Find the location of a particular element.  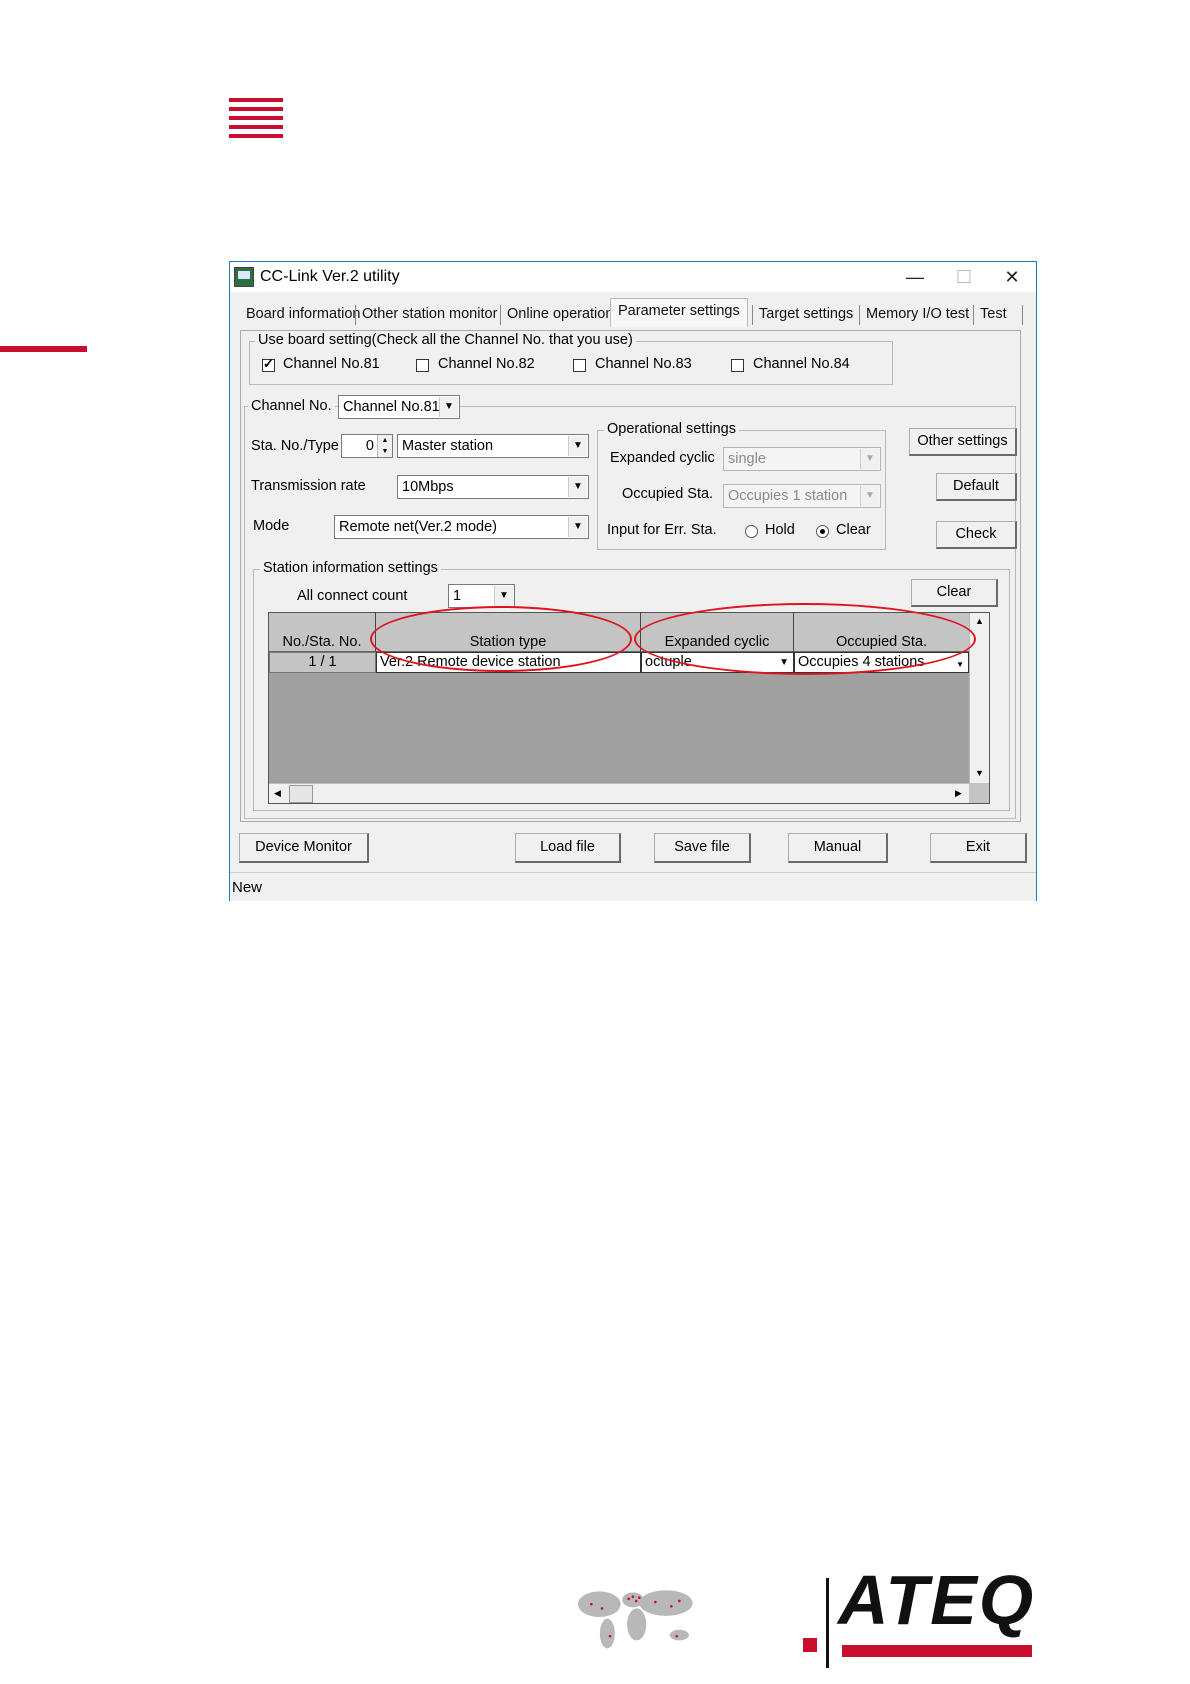

channel-84-checkbox is located at coordinates (737, 365).